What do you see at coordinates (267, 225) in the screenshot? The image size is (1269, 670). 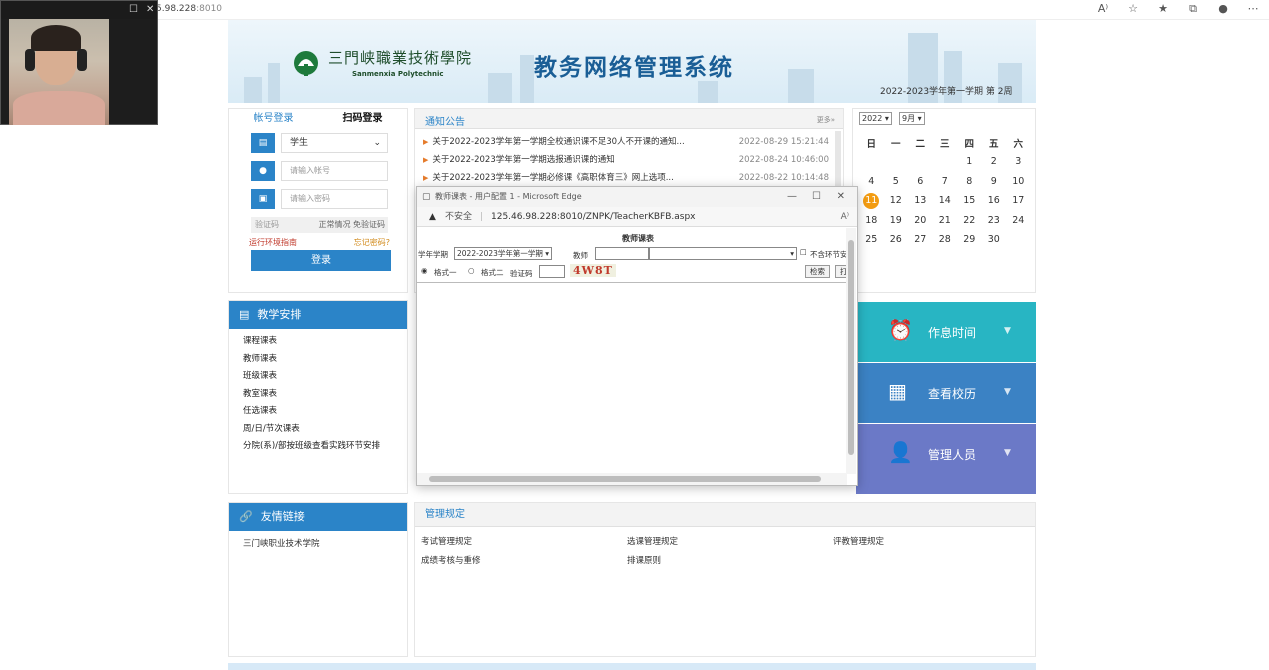 I see `captcha-input: 验证码` at bounding box center [267, 225].